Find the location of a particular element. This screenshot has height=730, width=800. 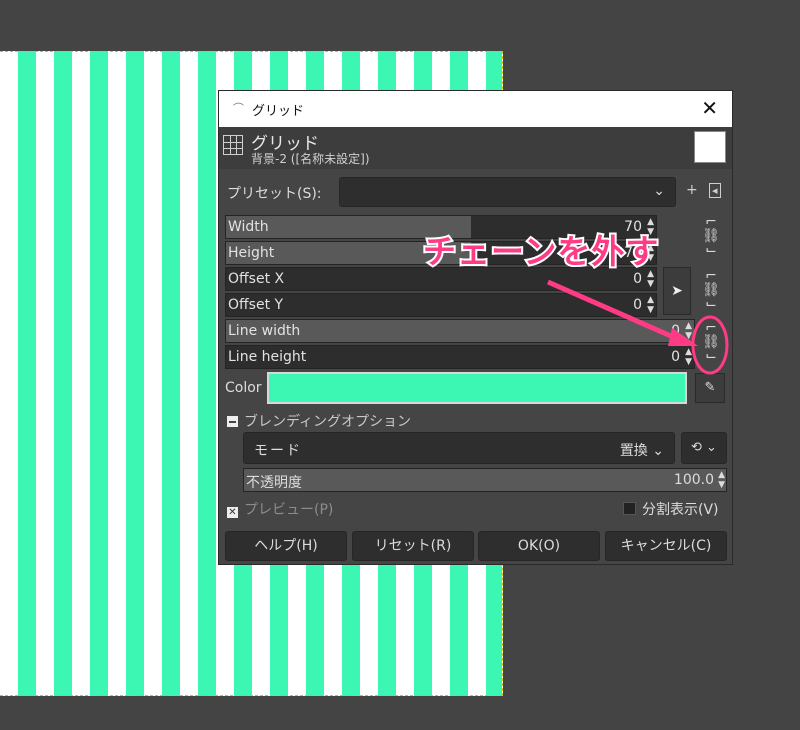

annotation-circle is located at coordinates (710, 345).